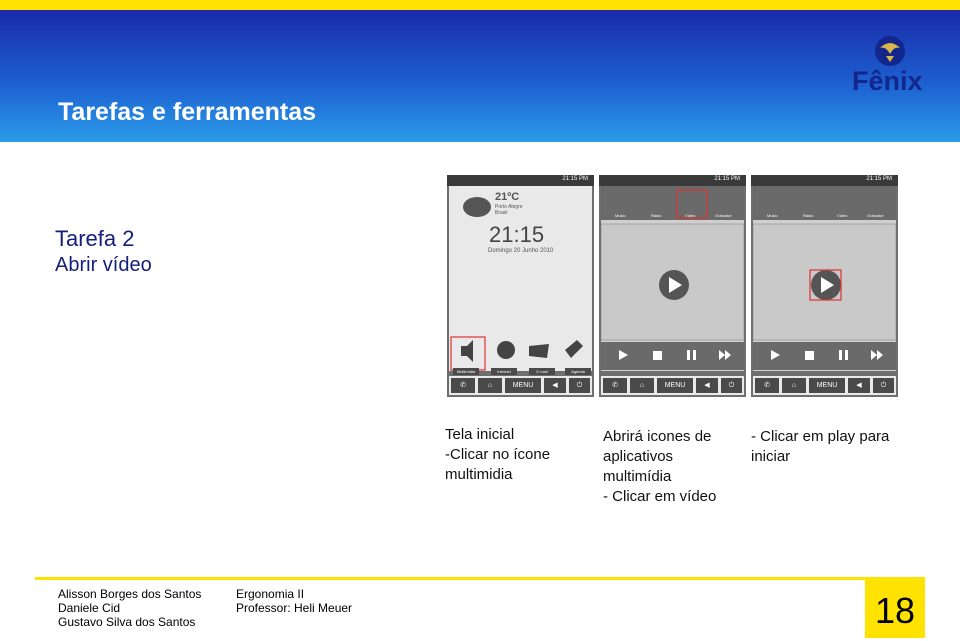 The width and height of the screenshot is (960, 641). I want to click on caption-line: -Clicar no ícone, so click(498, 454).